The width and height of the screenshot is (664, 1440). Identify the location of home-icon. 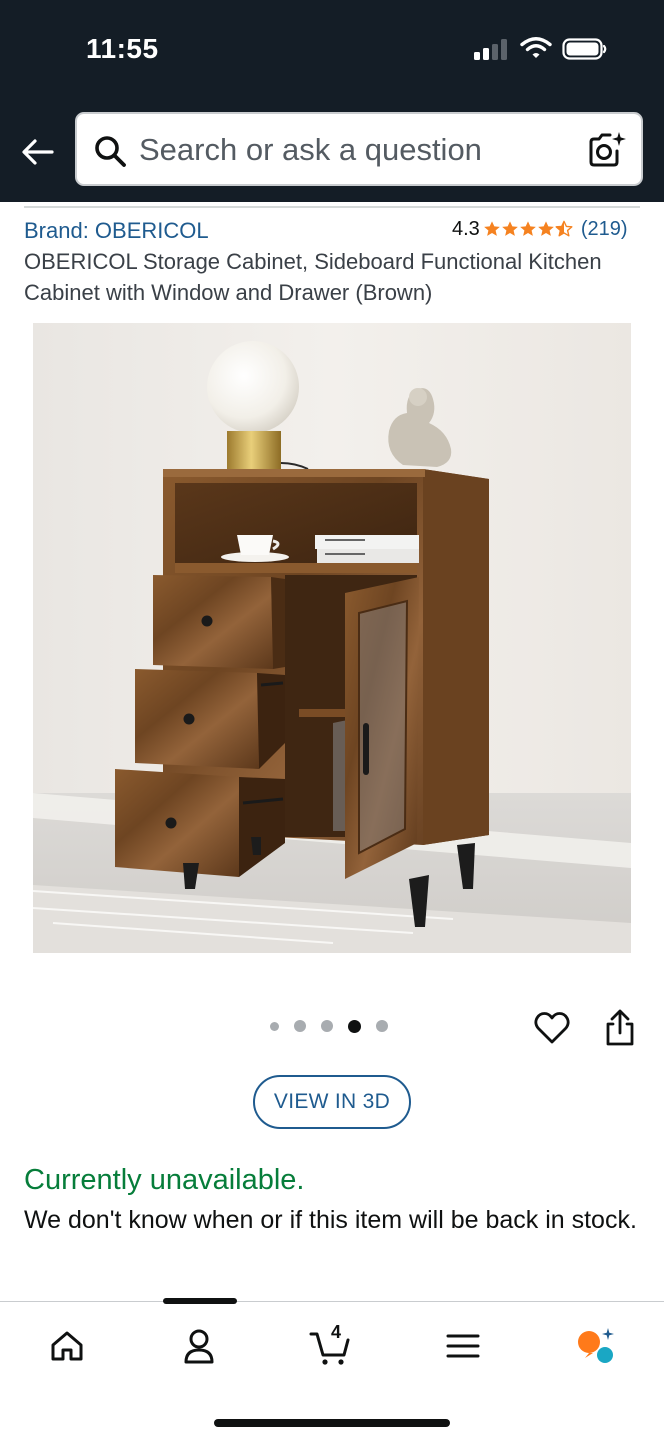
(67, 1346).